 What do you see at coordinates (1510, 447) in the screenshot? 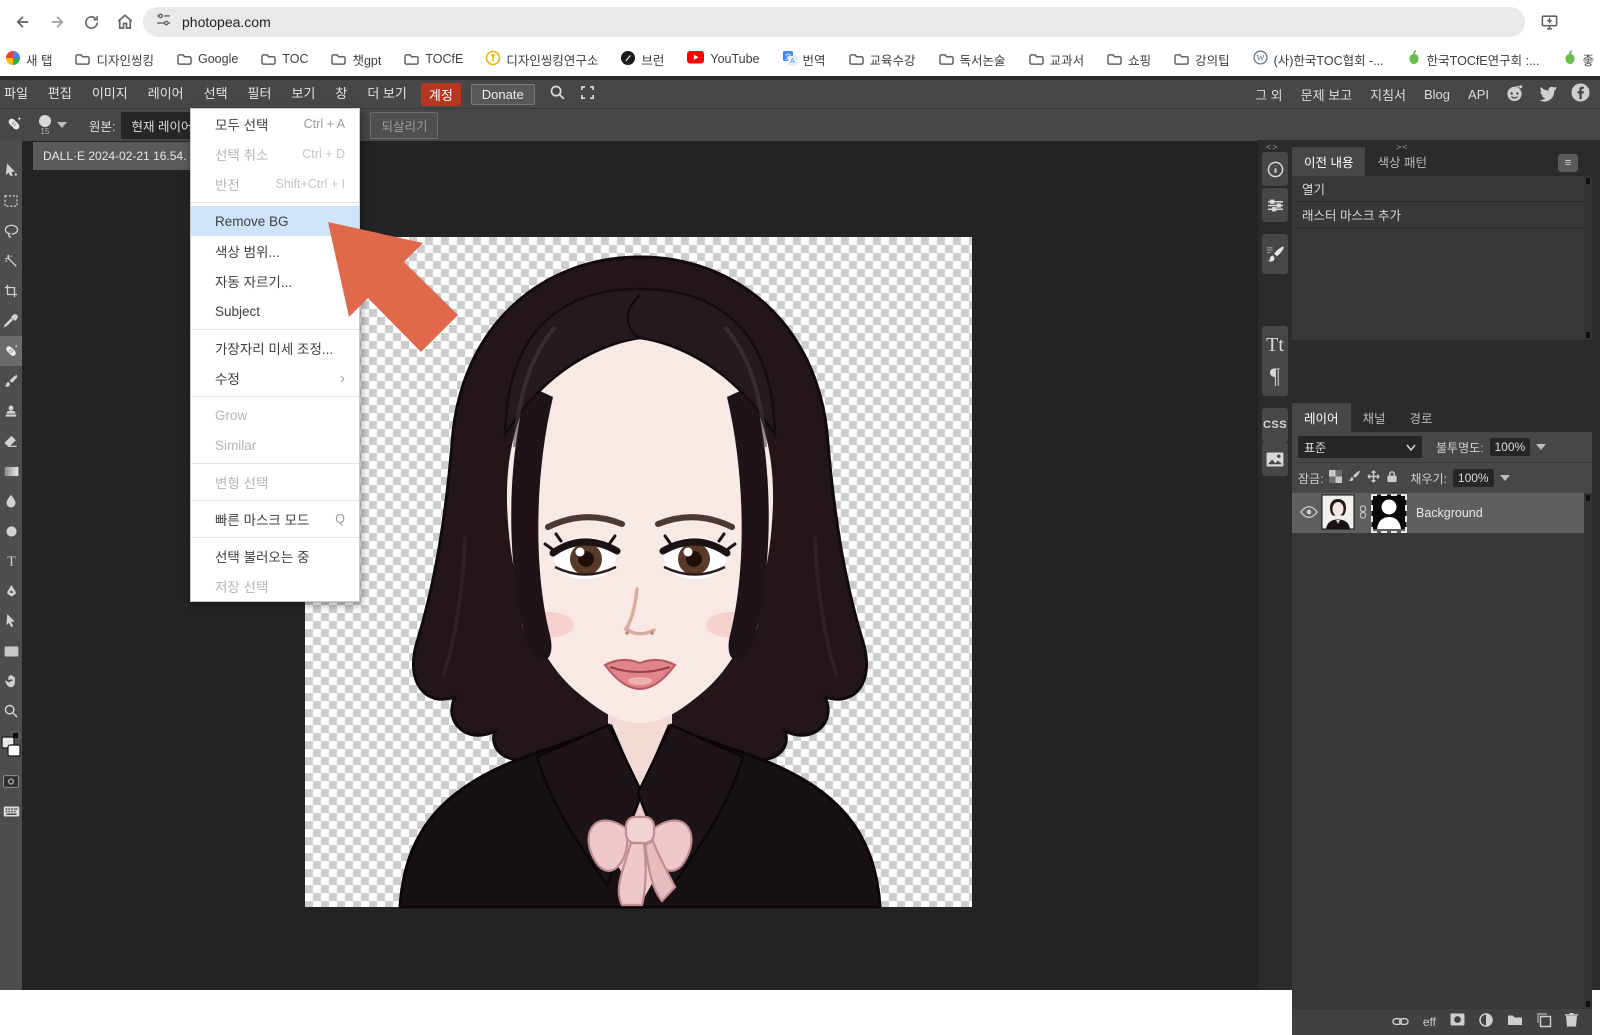
I see `opacity-value: 100%` at bounding box center [1510, 447].